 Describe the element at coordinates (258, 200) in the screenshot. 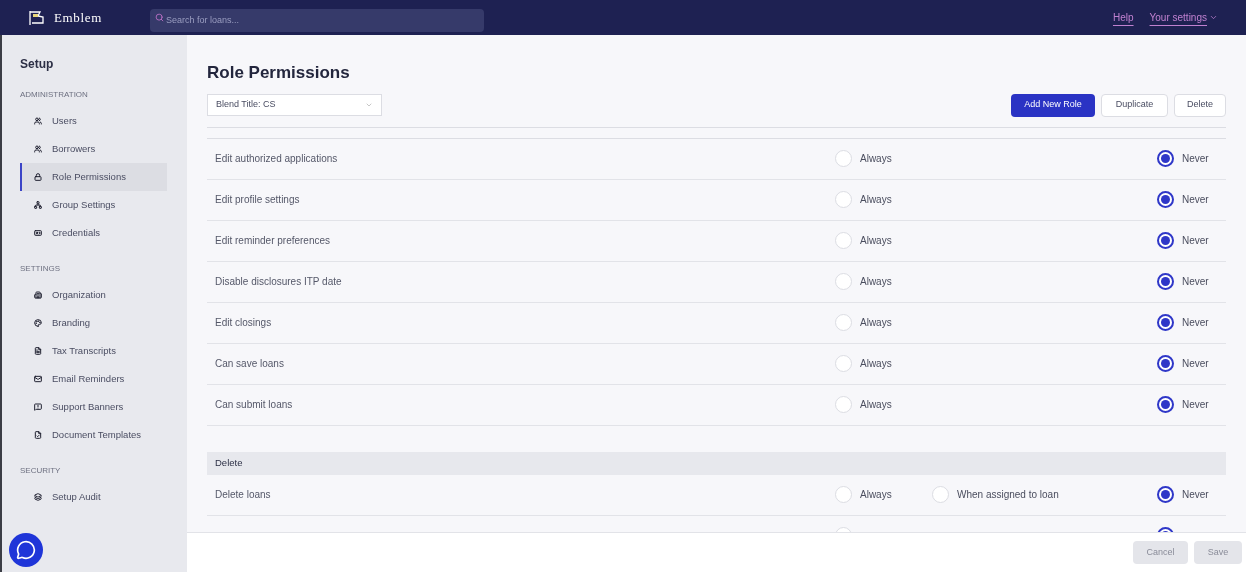

I see `permission-label: Edit profile settings` at that location.